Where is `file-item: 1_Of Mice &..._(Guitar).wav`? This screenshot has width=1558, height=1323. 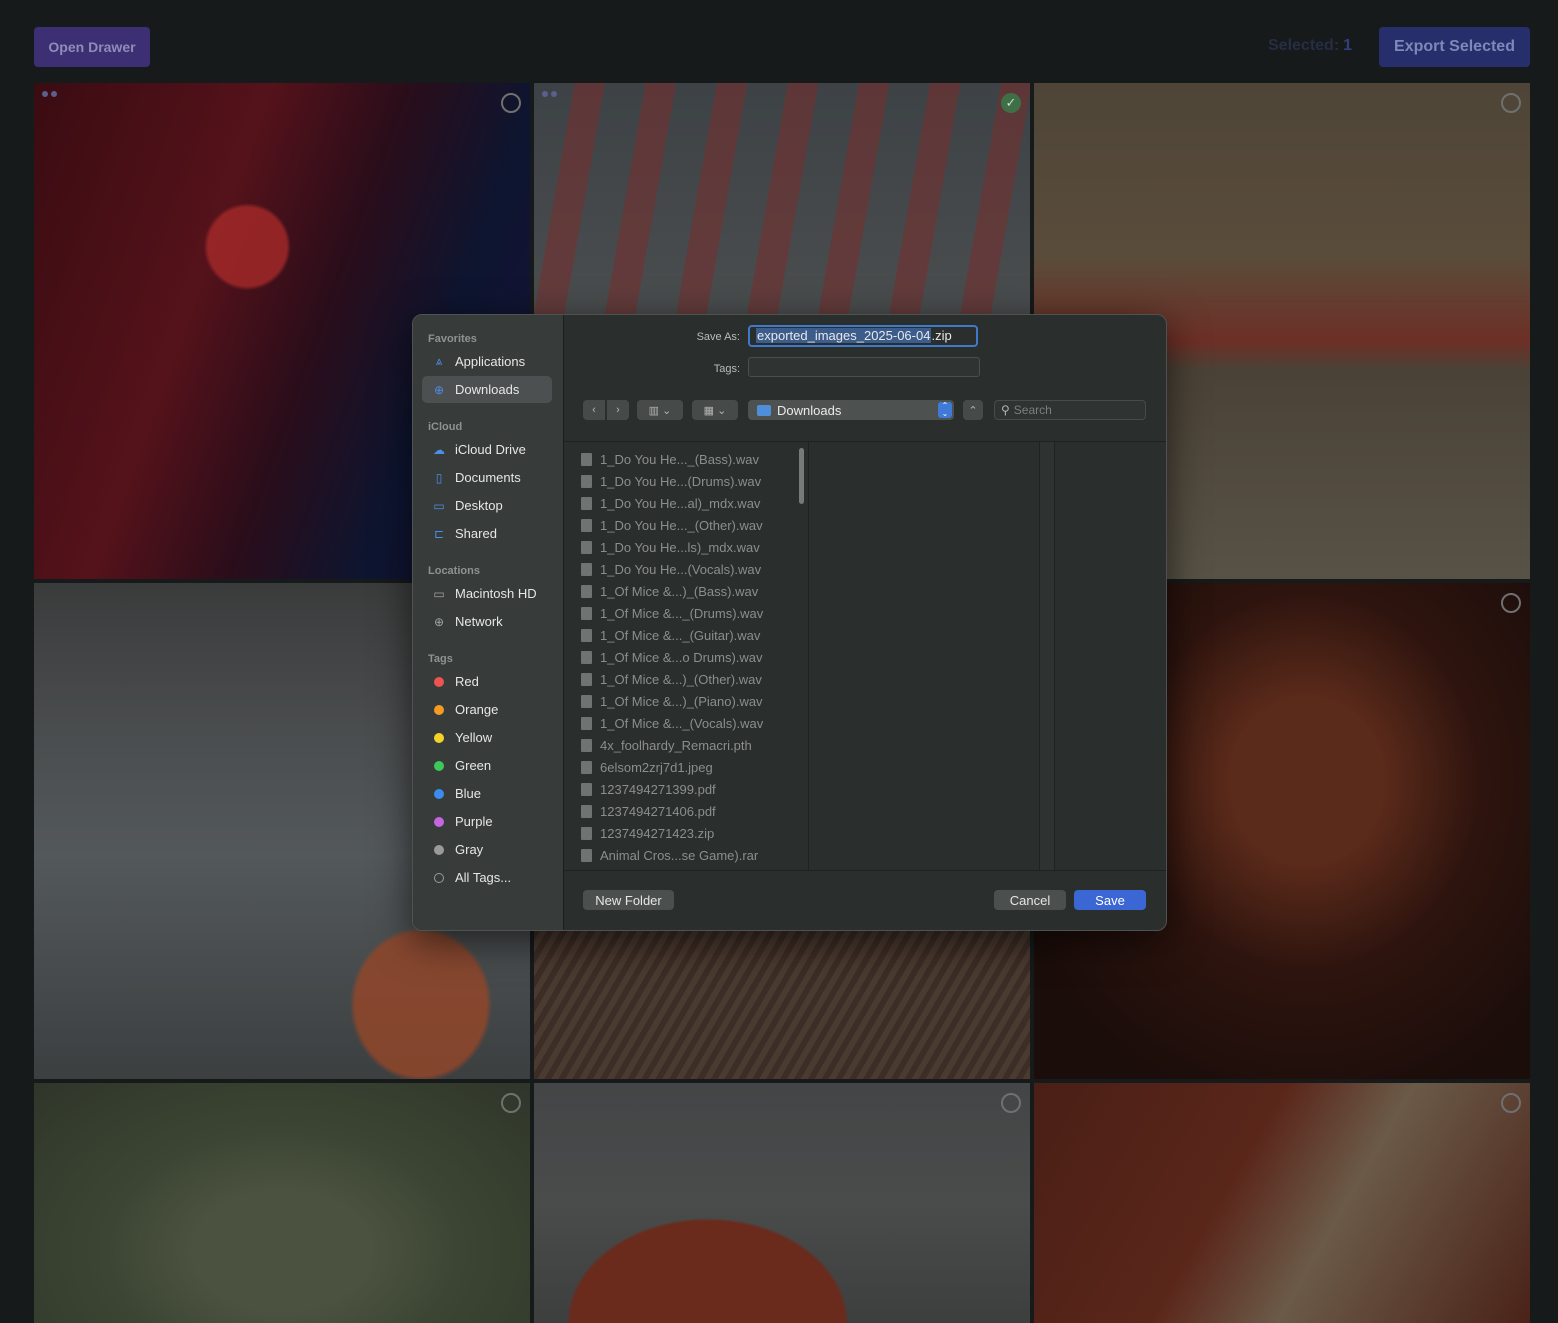
file-item: 1_Of Mice &..._(Guitar).wav is located at coordinates (670, 635).